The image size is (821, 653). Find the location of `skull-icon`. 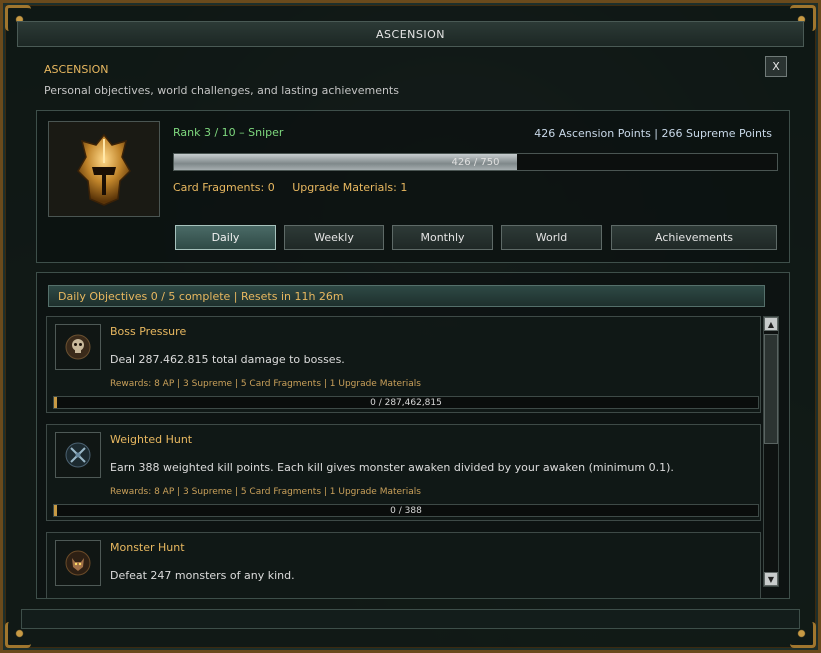

skull-icon is located at coordinates (78, 347).